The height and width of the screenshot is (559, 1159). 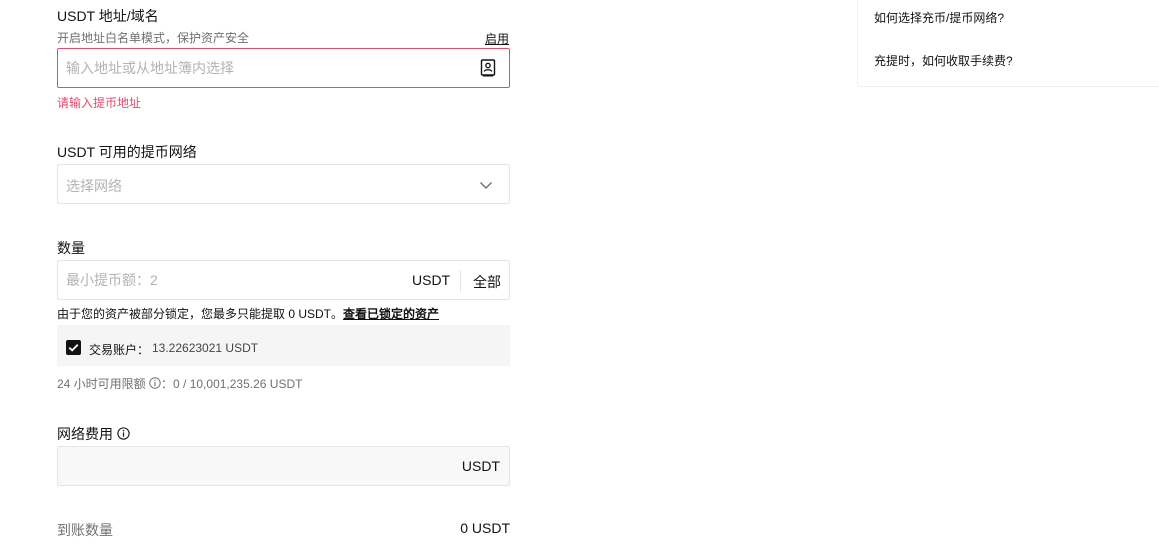 What do you see at coordinates (231, 280) in the screenshot?
I see `amount-input` at bounding box center [231, 280].